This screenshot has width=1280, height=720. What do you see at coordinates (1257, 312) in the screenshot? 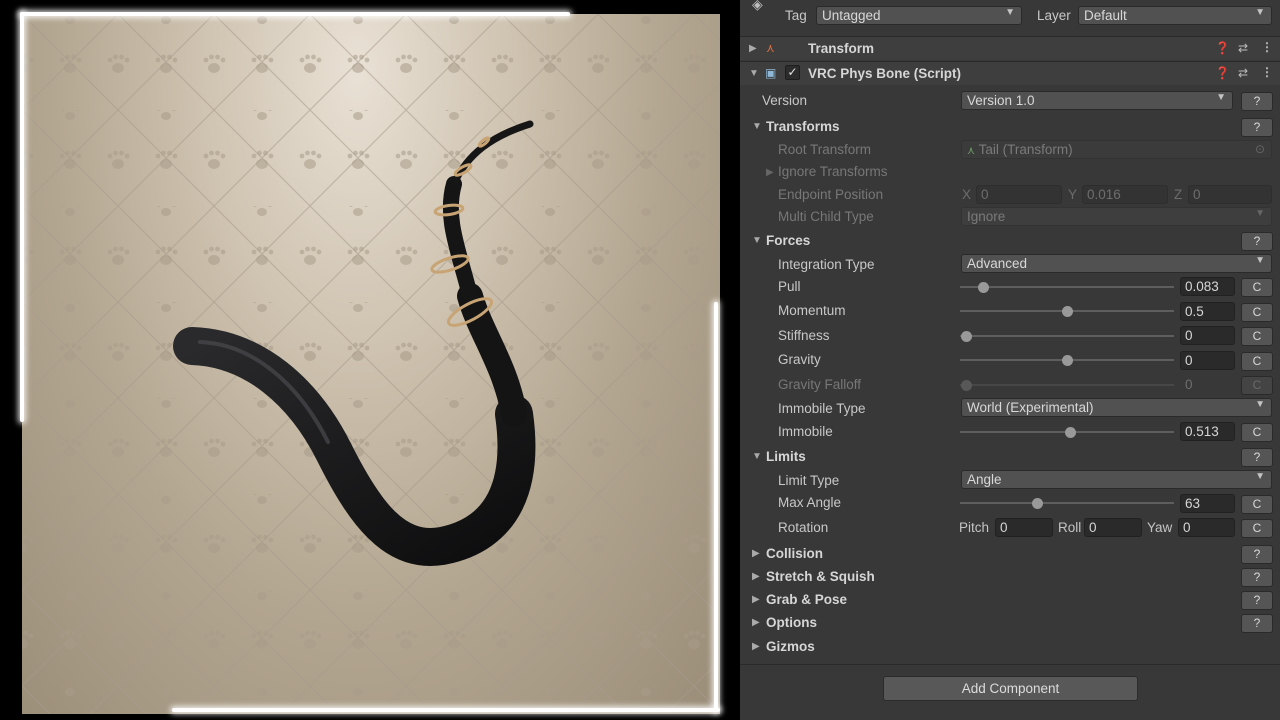
I see `momentum-curve-button: C` at bounding box center [1257, 312].